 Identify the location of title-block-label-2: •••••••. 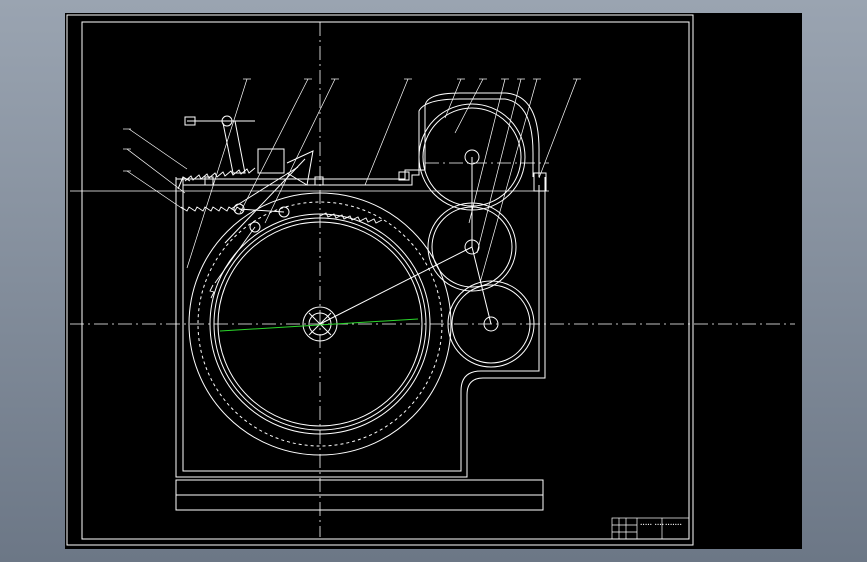
(673, 524).